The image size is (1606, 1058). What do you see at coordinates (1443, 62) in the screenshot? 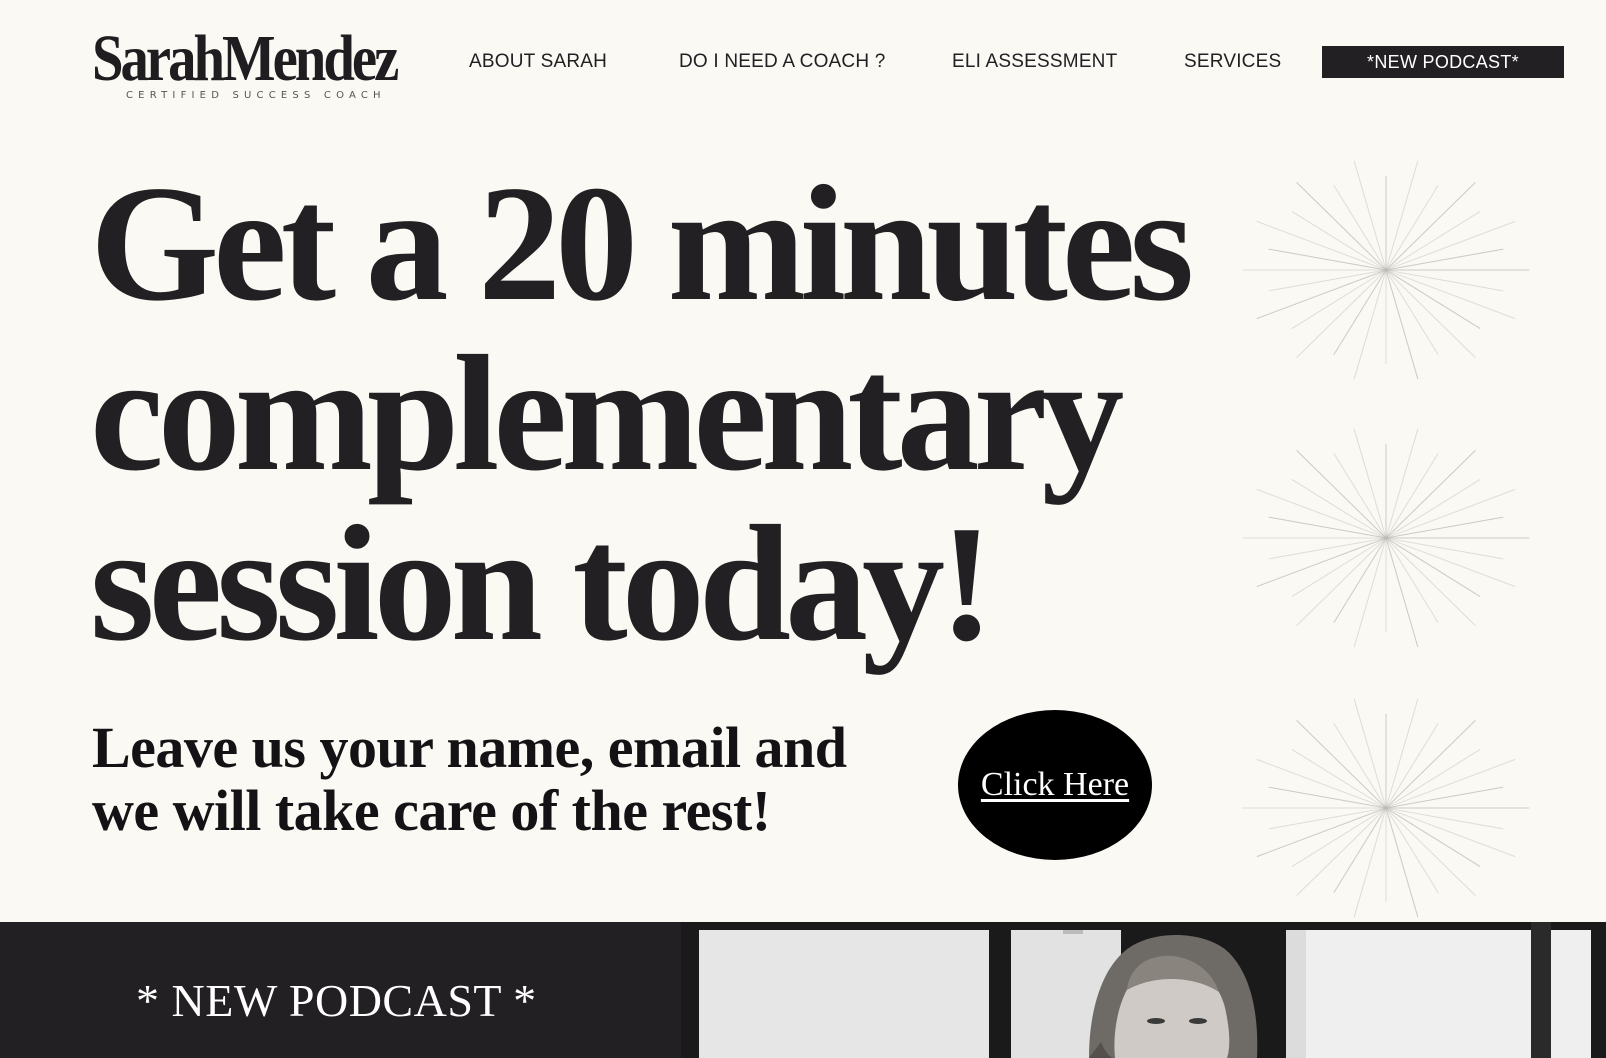
I see `nav-new-podcast-button: *NEW PODCAST*` at bounding box center [1443, 62].